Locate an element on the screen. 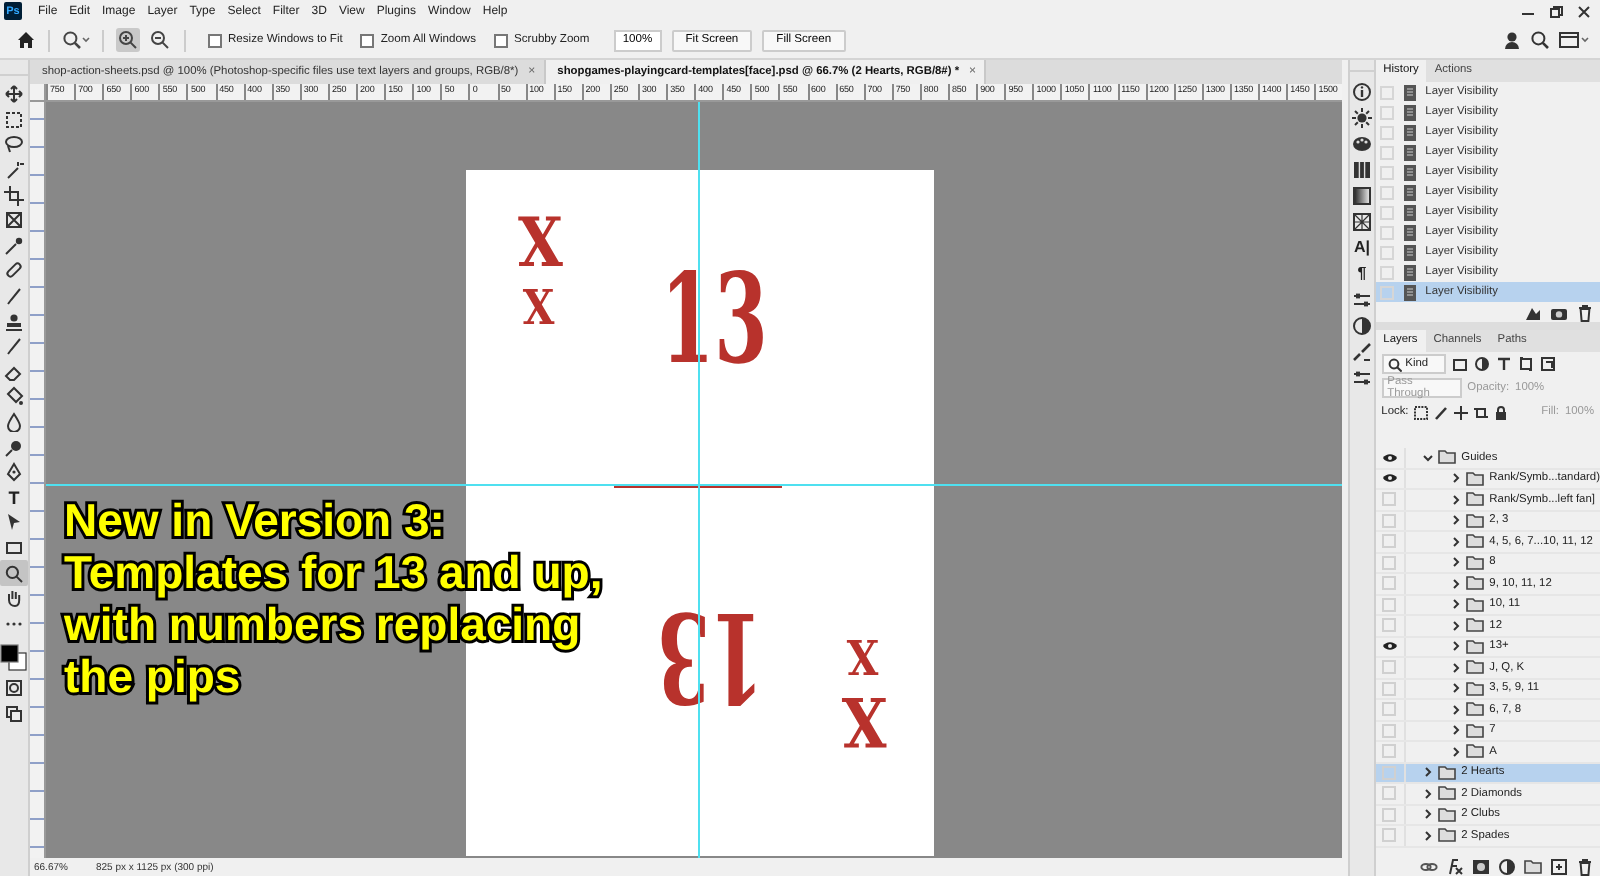 The image size is (1600, 876). smart-object-filter-icon is located at coordinates (1547, 364).